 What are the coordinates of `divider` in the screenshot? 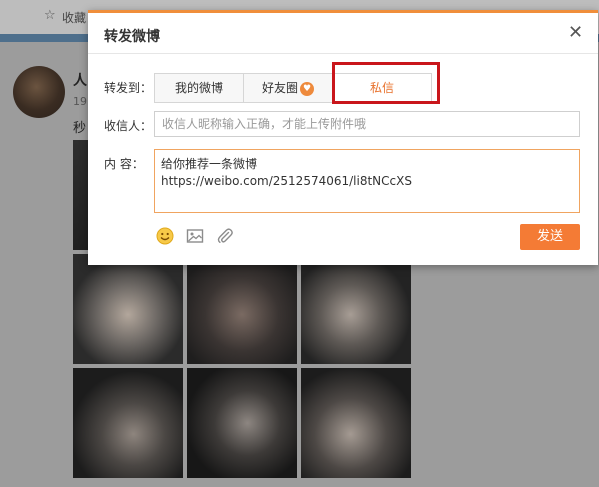 It's located at (343, 53).